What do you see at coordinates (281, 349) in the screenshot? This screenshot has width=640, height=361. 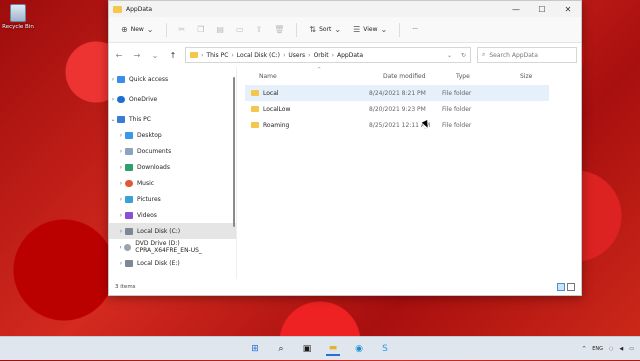 I see `search-icon: ⌕` at bounding box center [281, 349].